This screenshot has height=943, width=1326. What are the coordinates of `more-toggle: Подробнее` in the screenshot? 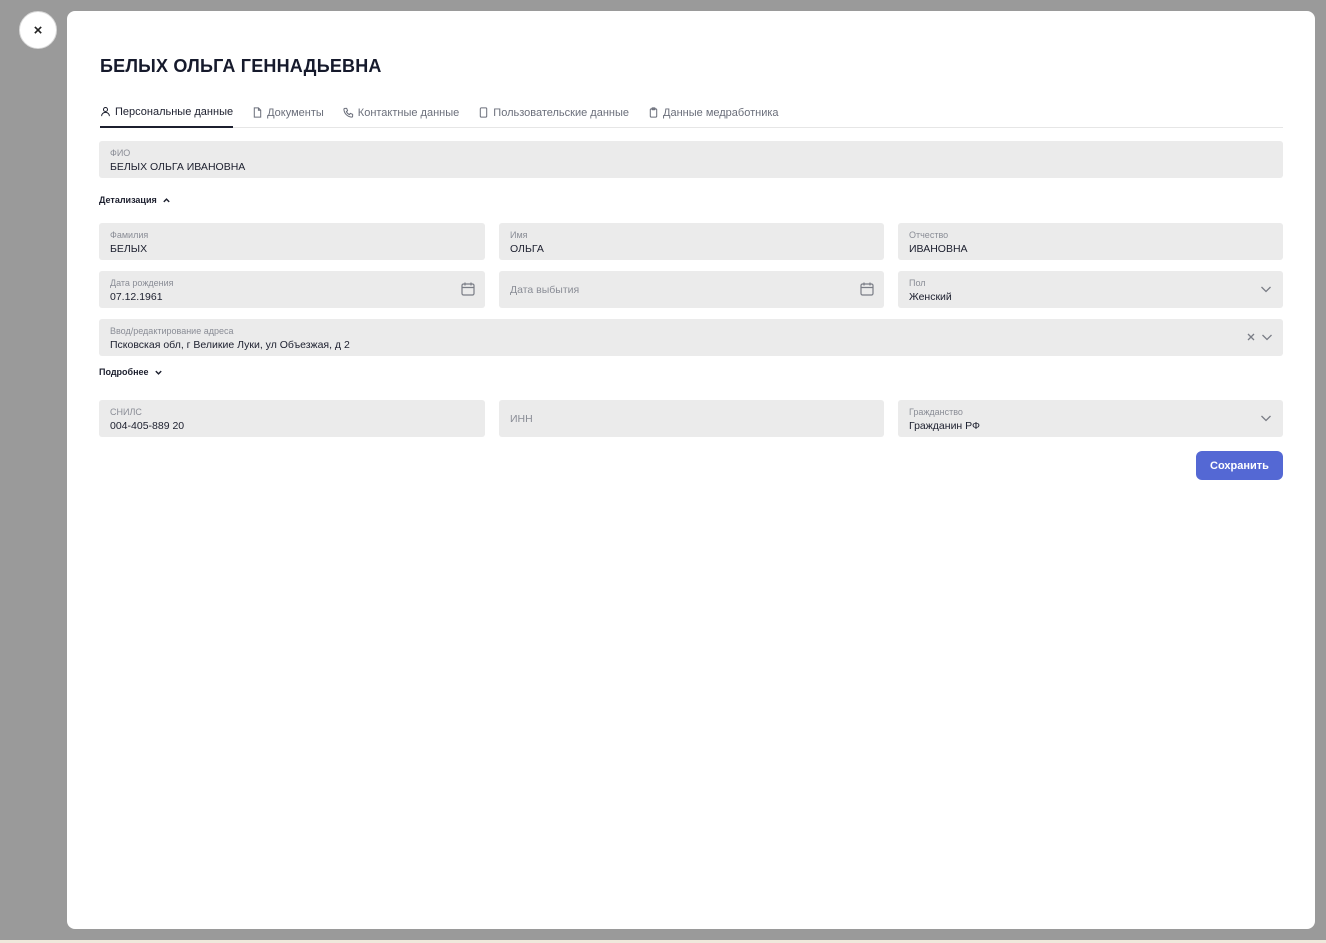 It's located at (131, 372).